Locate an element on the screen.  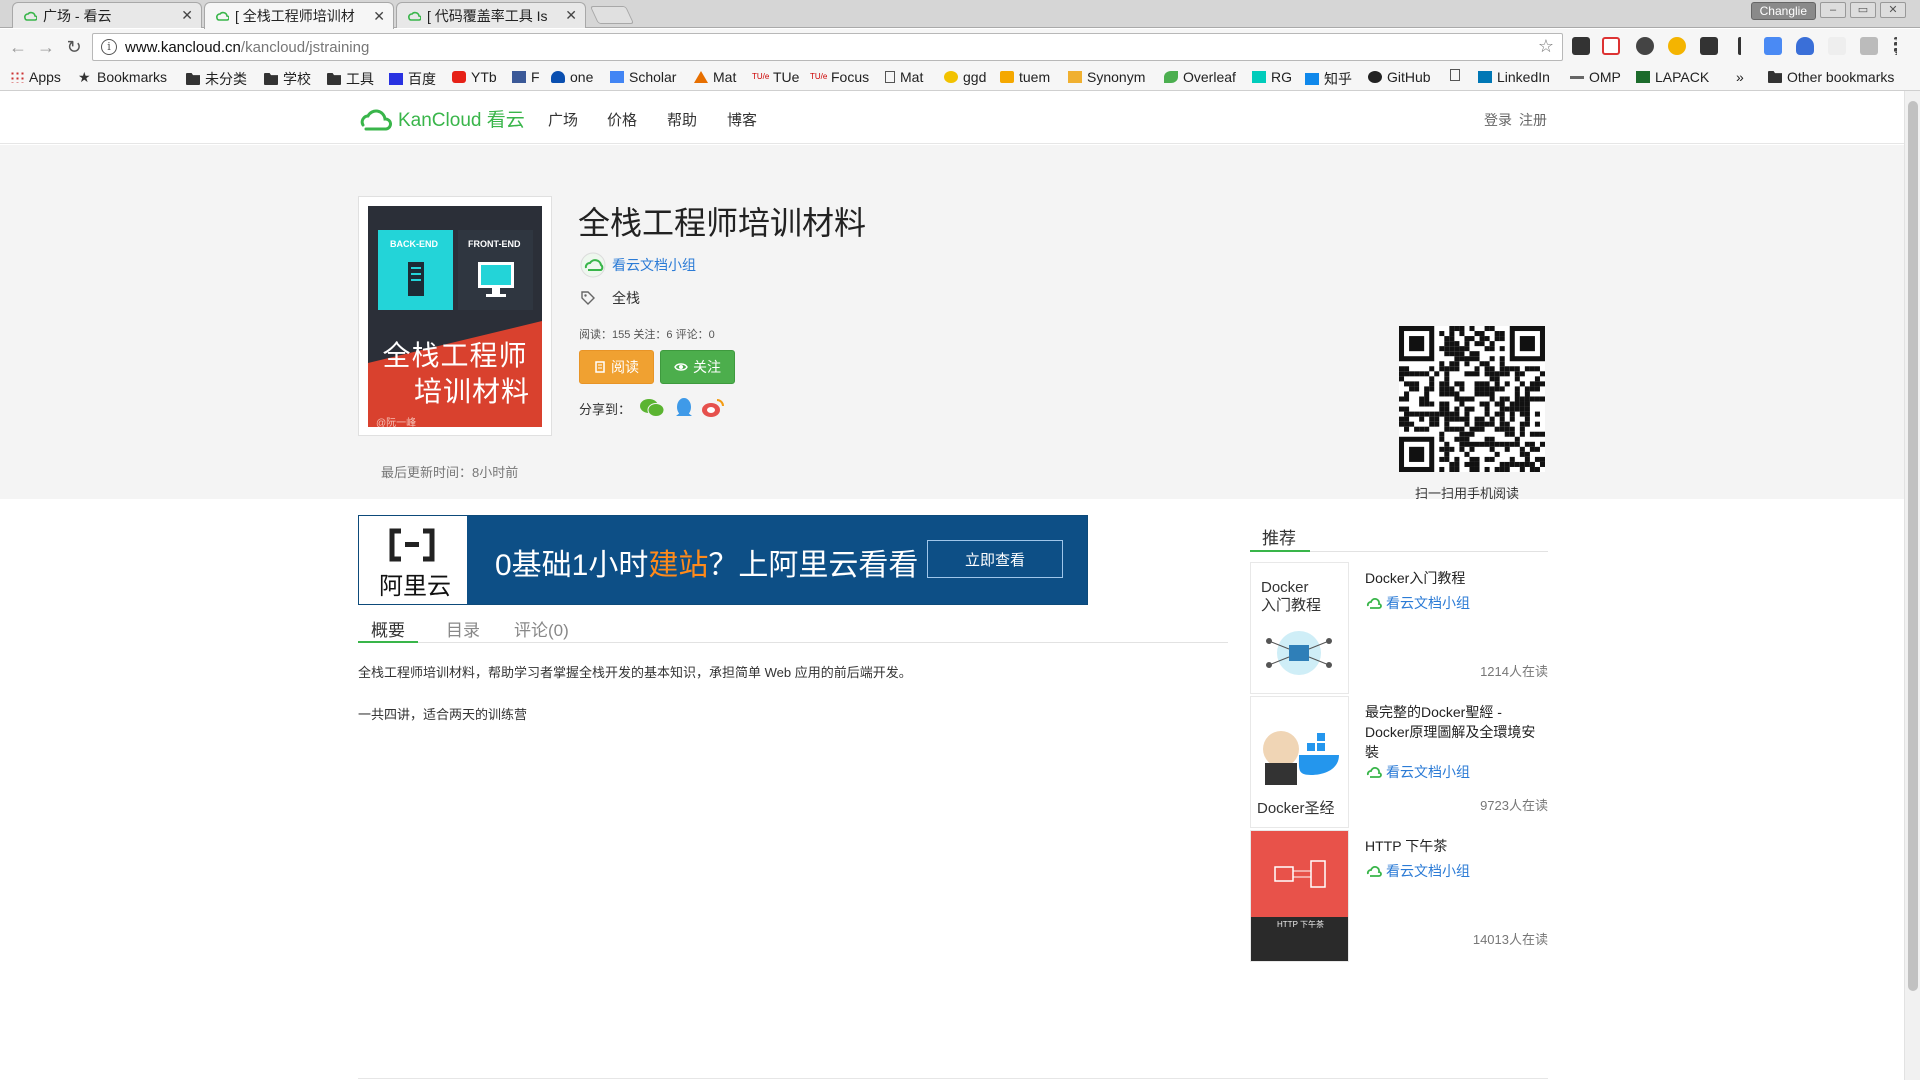
forward-arrow-icon: → is located at coordinates (46, 47).